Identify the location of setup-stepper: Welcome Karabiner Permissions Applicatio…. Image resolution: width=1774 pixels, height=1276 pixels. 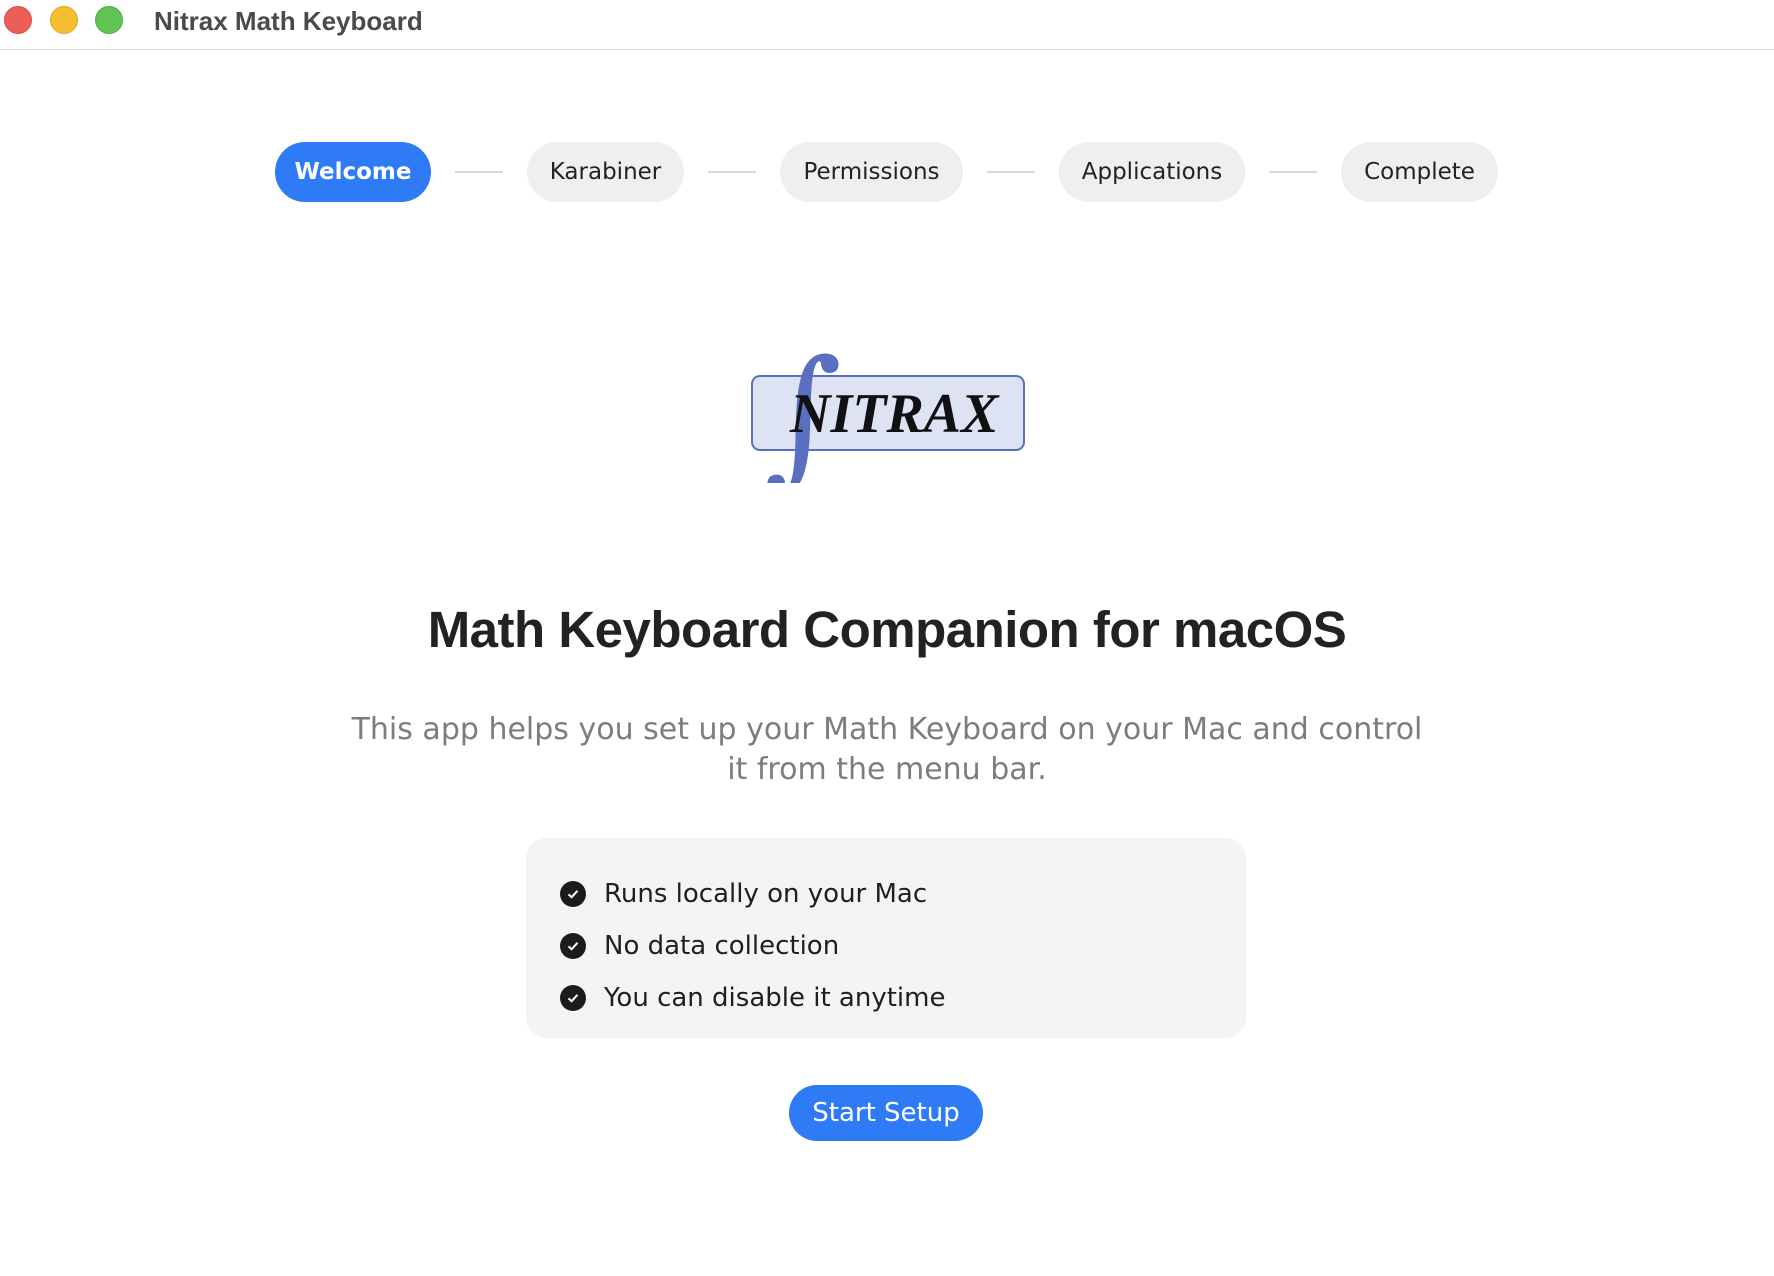
(887, 172).